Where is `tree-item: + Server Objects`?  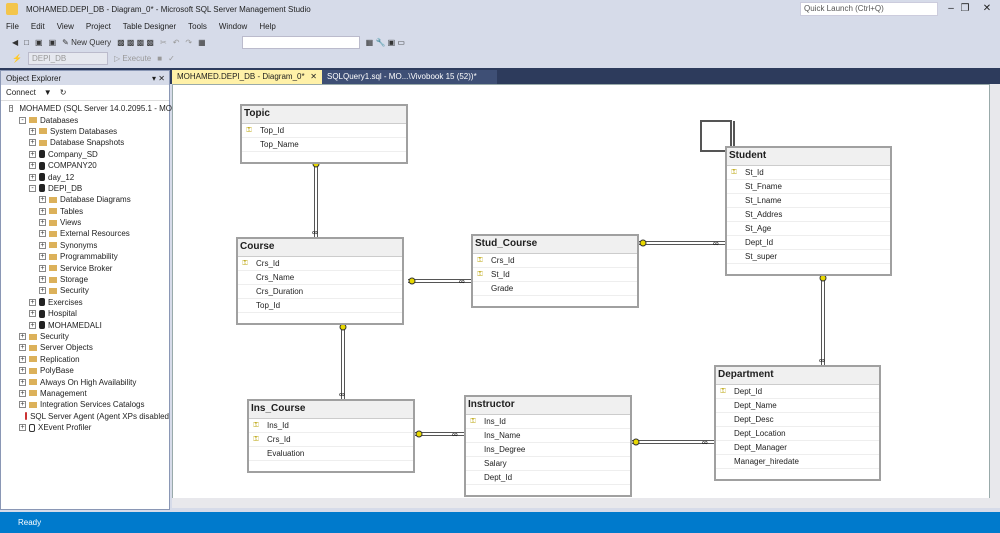
tree-item: + Server Objects is located at coordinates (85, 347).